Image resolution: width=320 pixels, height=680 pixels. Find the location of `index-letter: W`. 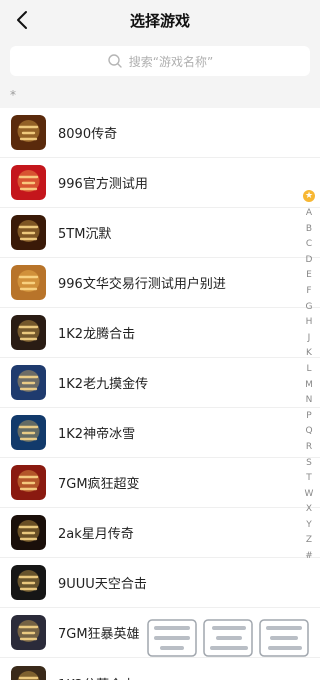

index-letter: W is located at coordinates (309, 495).